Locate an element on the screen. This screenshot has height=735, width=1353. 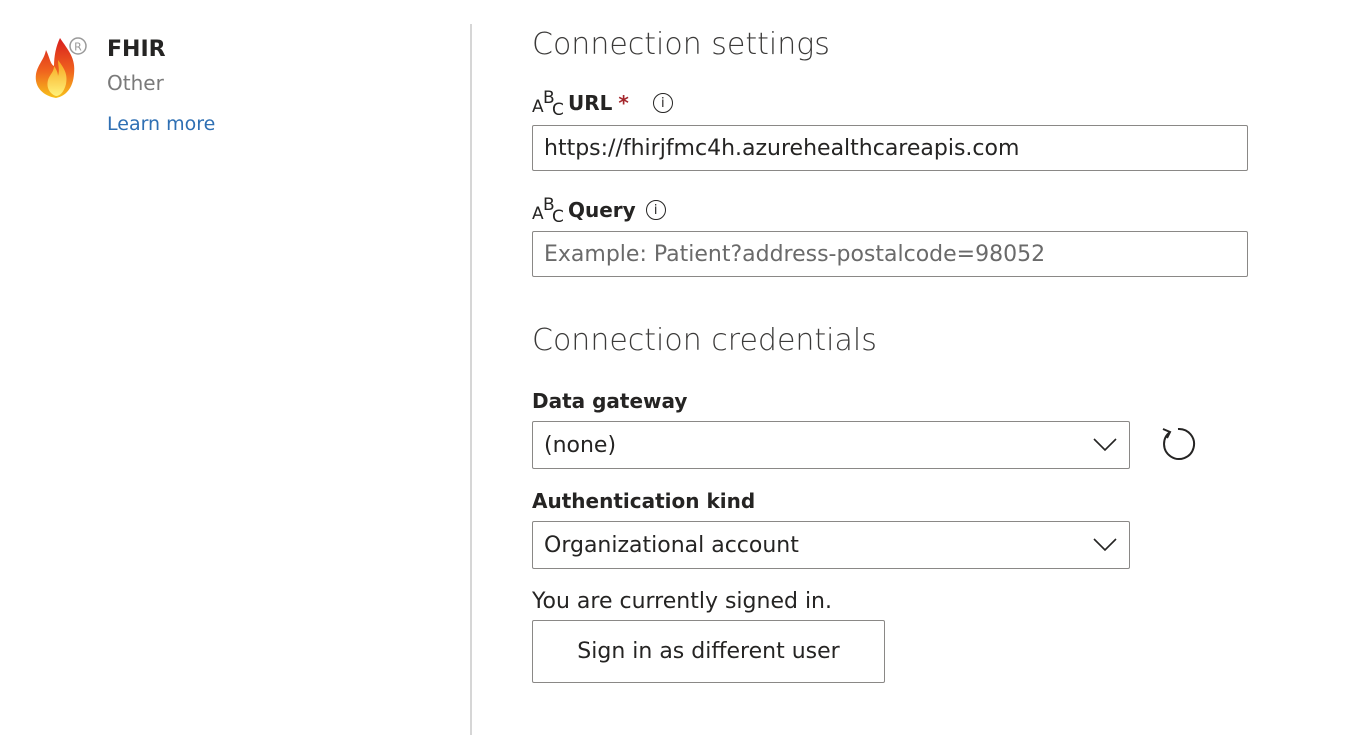
data-gateway-value: (none) is located at coordinates (580, 445).